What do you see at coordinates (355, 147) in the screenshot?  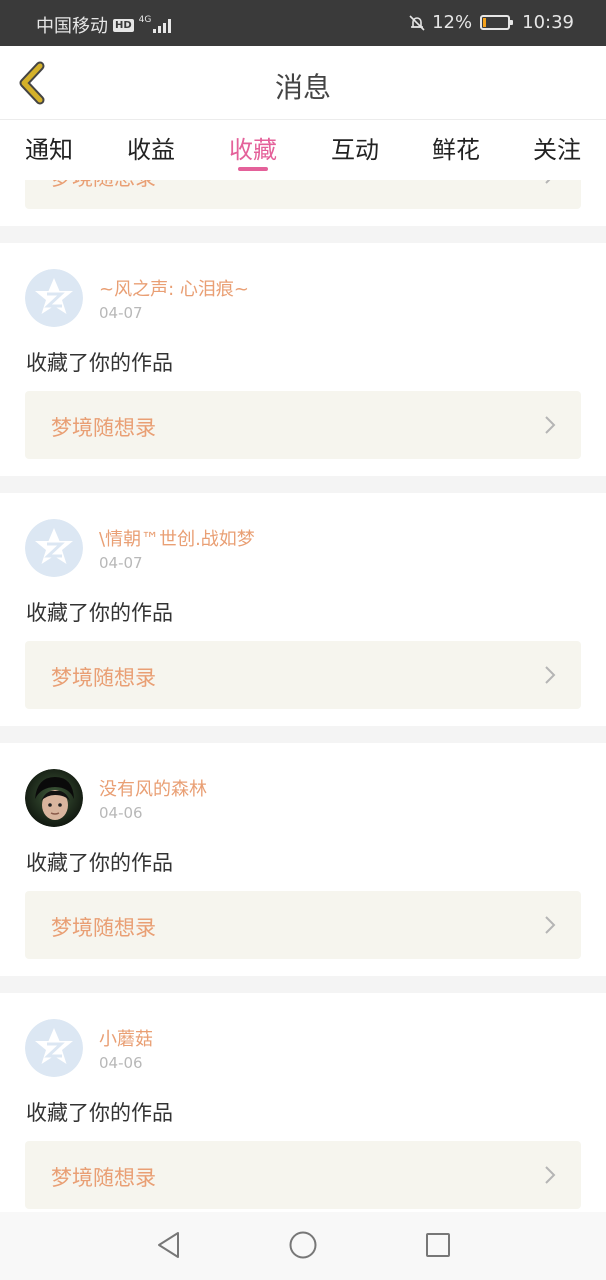 I see `tab-interactions: 互动` at bounding box center [355, 147].